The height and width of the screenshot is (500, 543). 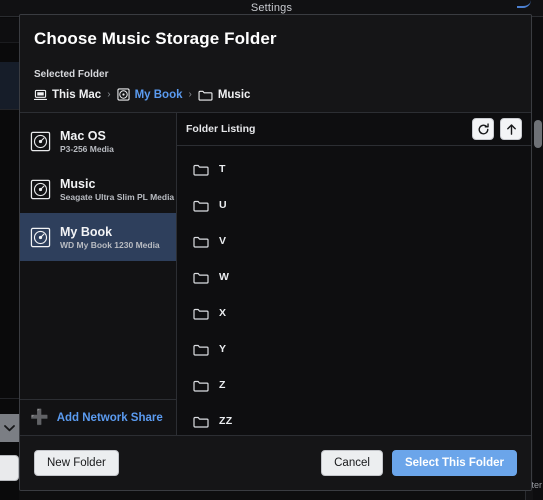 I want to click on volume-text: My Book WD My Book 1230 Media, so click(x=110, y=237).